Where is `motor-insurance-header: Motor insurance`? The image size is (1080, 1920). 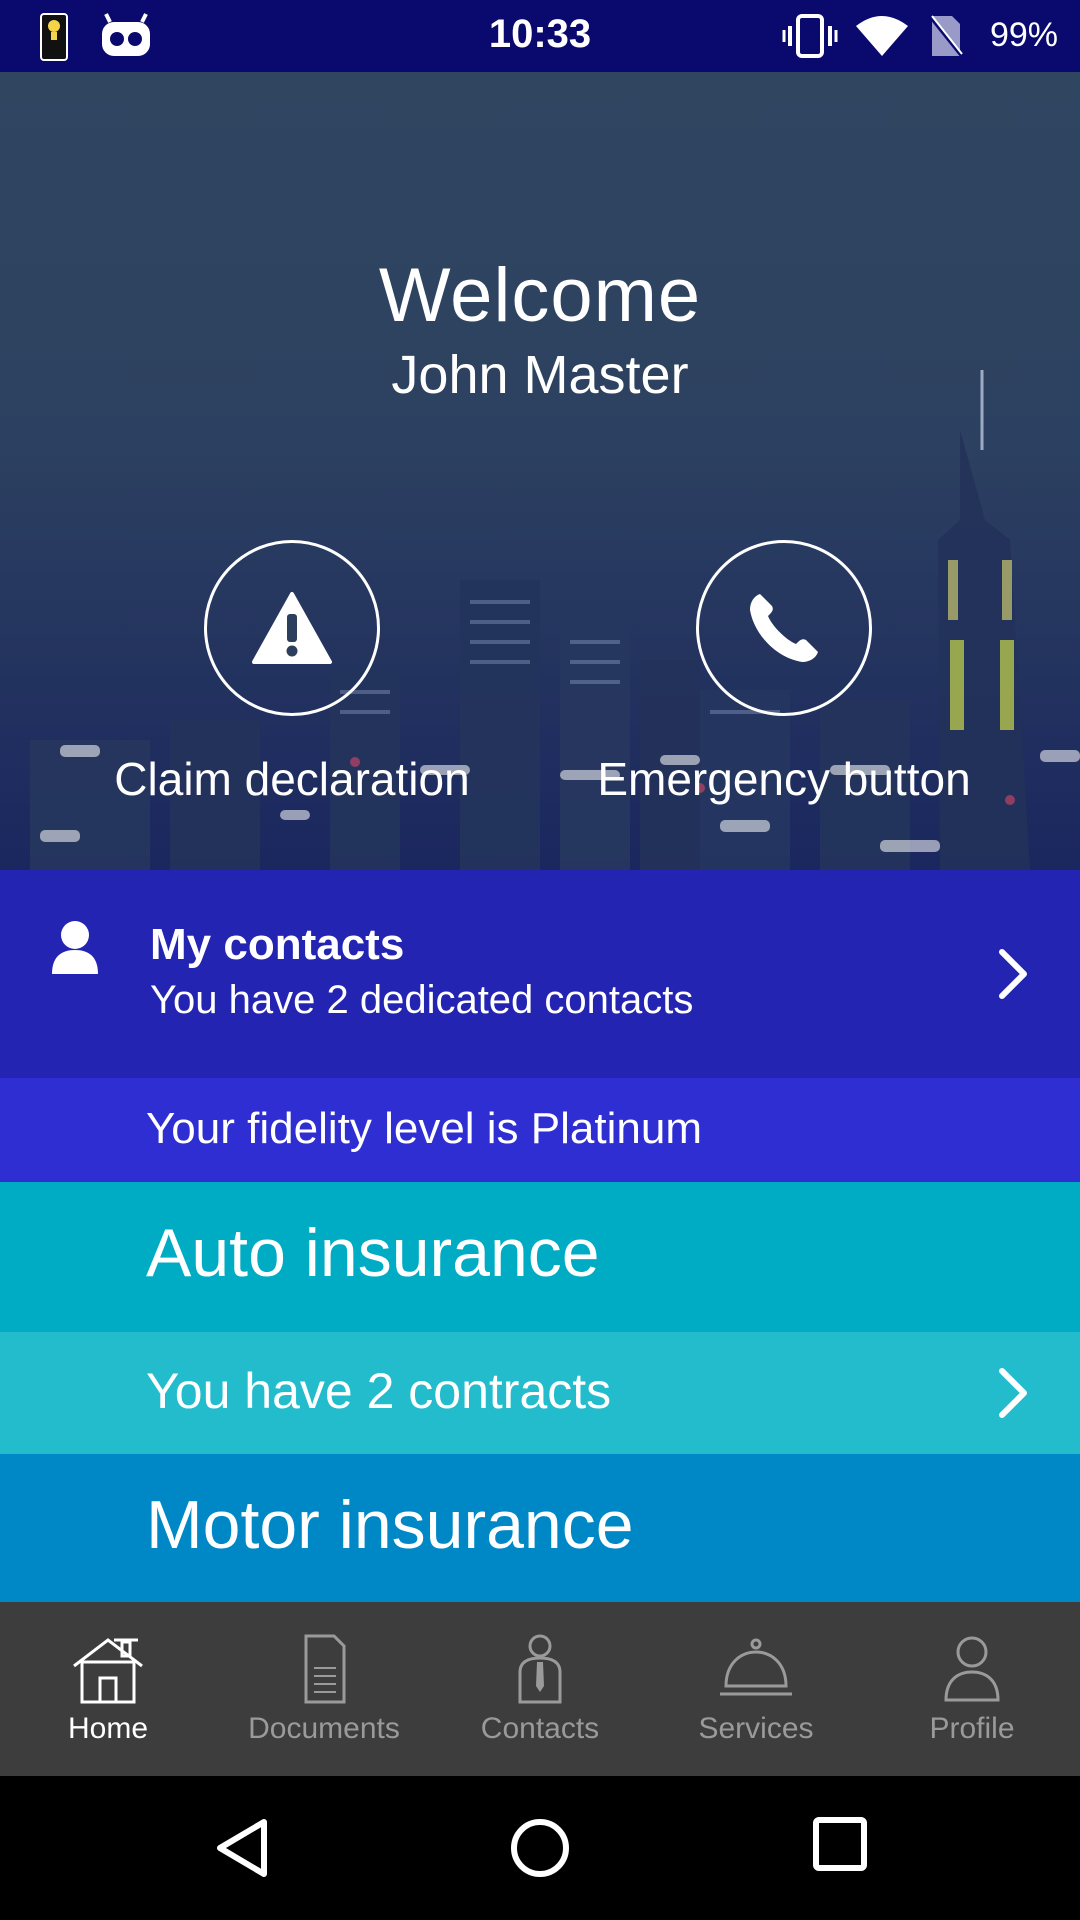 motor-insurance-header: Motor insurance is located at coordinates (540, 1528).